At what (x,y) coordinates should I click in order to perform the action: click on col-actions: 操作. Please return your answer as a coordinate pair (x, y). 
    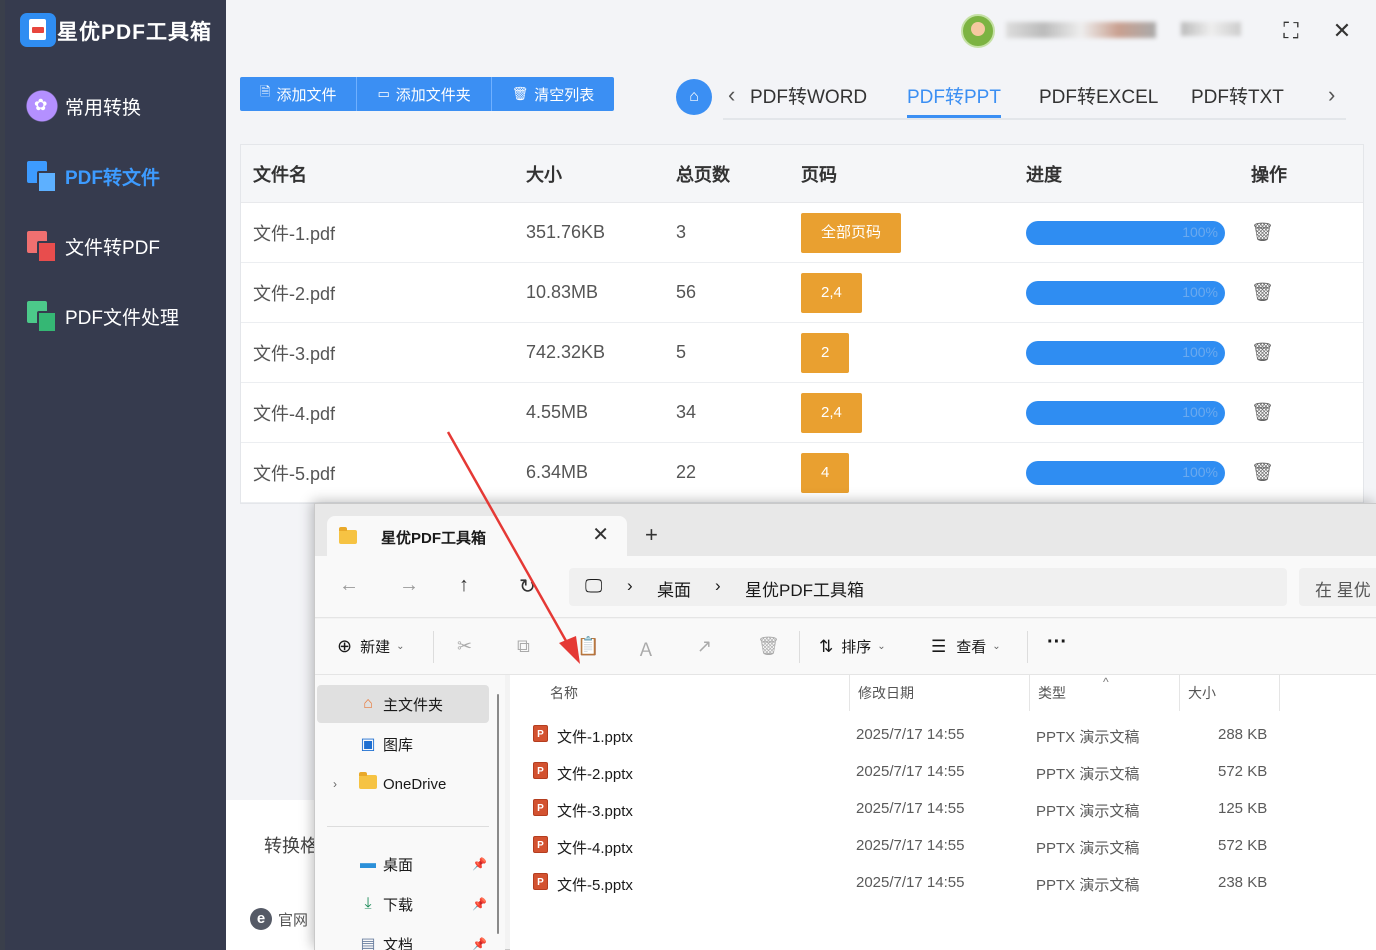
    Looking at the image, I should click on (1269, 174).